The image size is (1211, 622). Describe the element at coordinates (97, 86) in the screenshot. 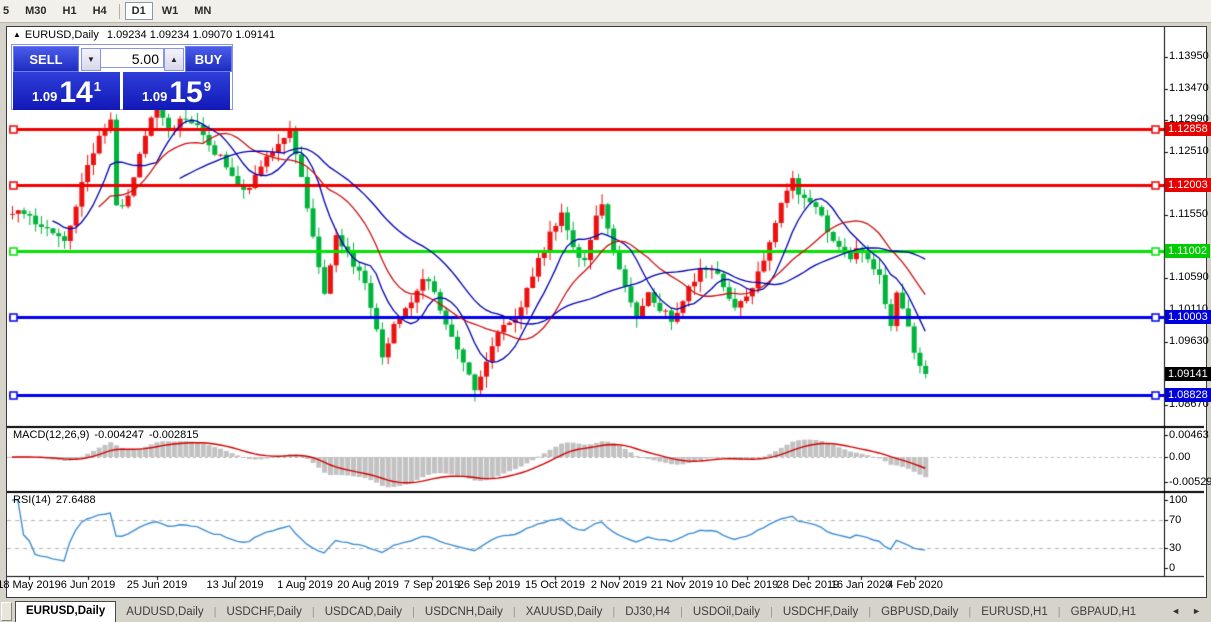

I see `sell-price-sup: 1` at that location.